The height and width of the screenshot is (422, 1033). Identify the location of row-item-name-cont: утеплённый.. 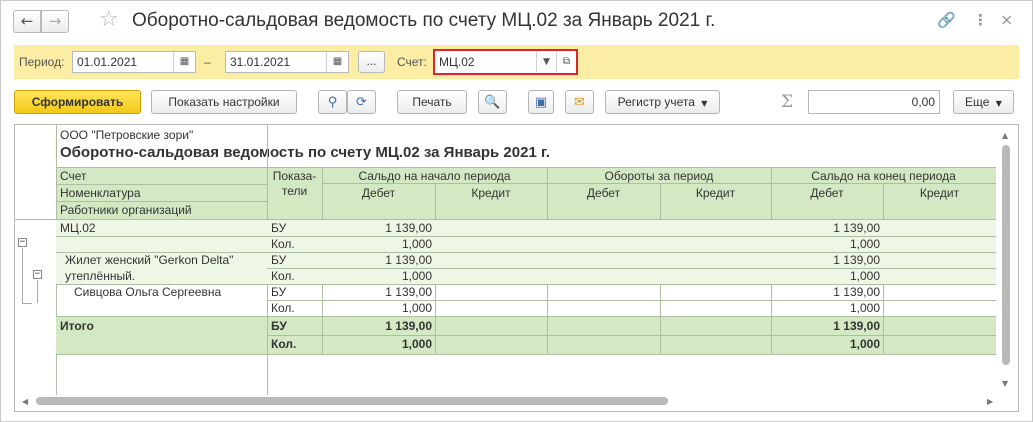
(100, 276).